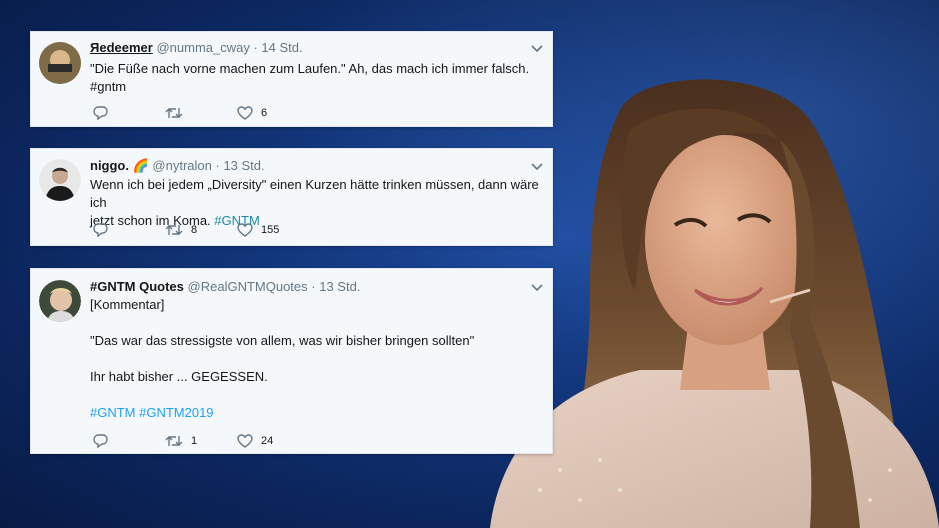 The width and height of the screenshot is (939, 528). I want to click on tweet-header: niggo. 🌈 @nytralon · 13 Std., so click(177, 166).